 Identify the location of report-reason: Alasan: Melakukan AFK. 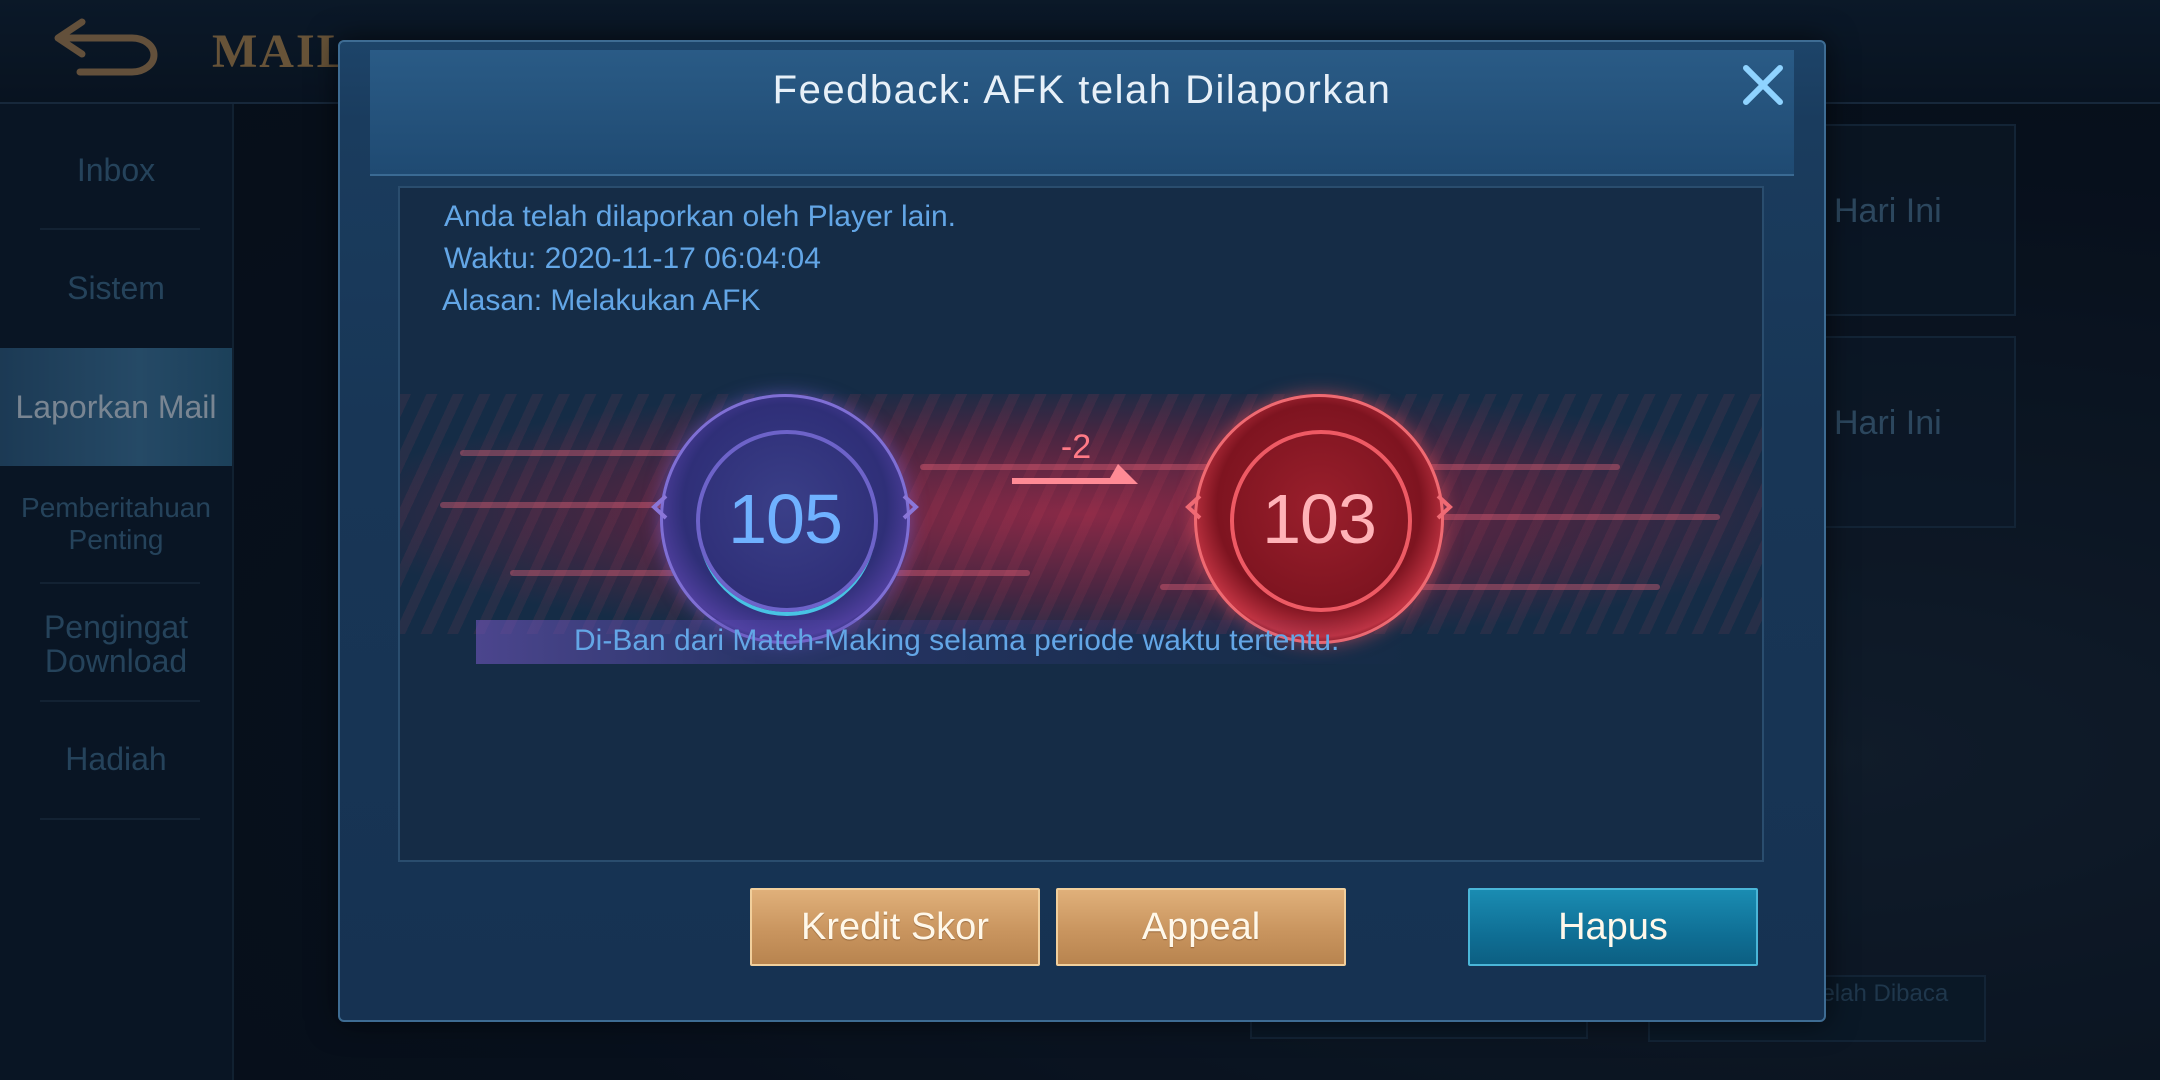
(601, 300).